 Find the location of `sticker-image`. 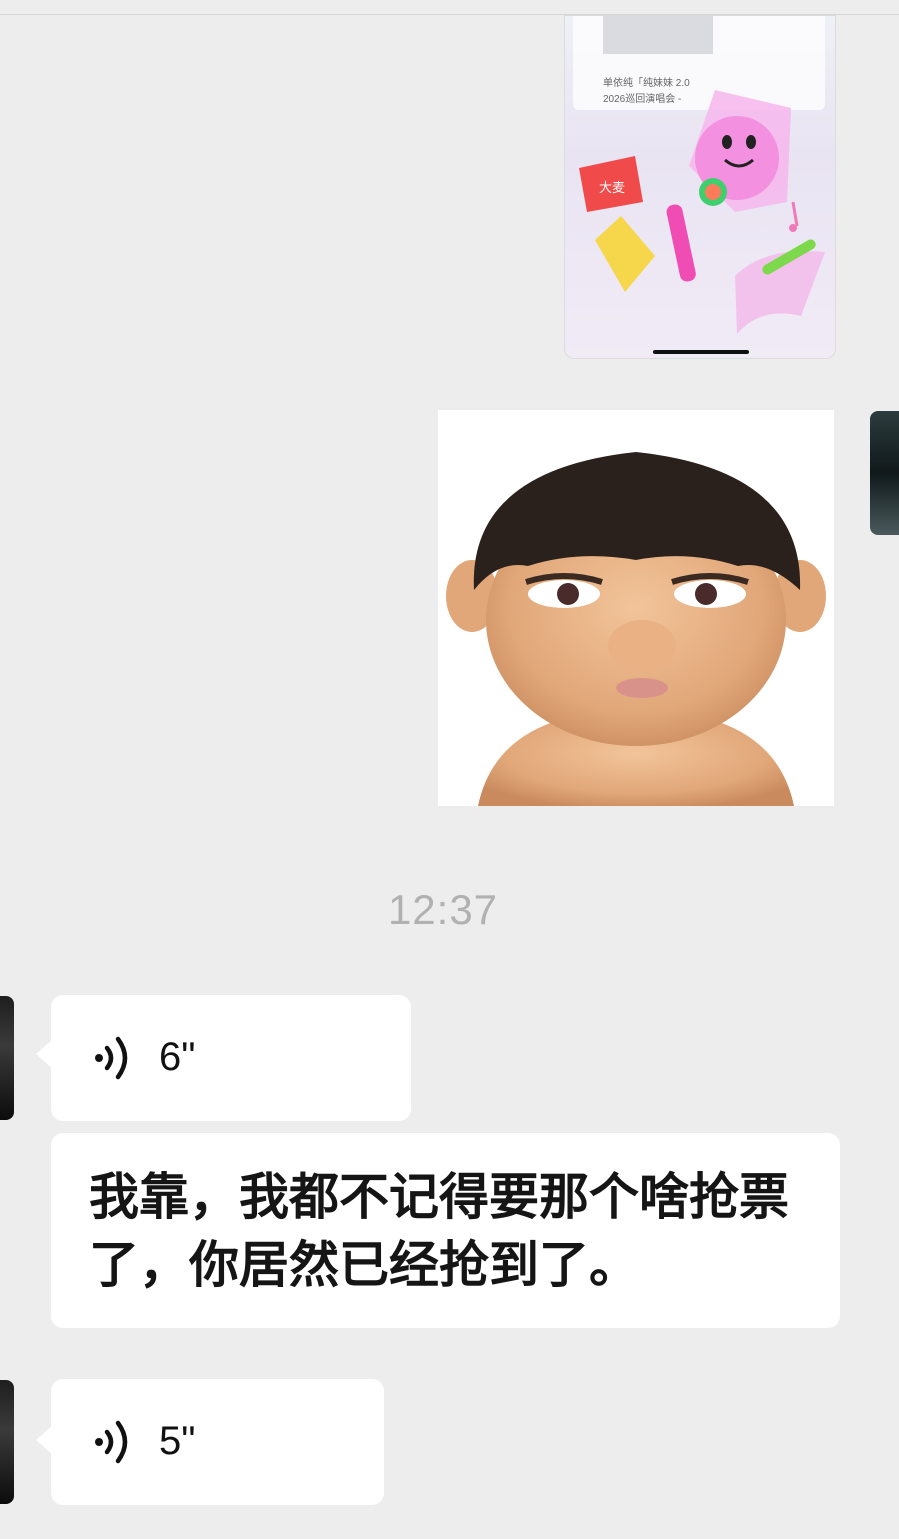

sticker-image is located at coordinates (636, 608).